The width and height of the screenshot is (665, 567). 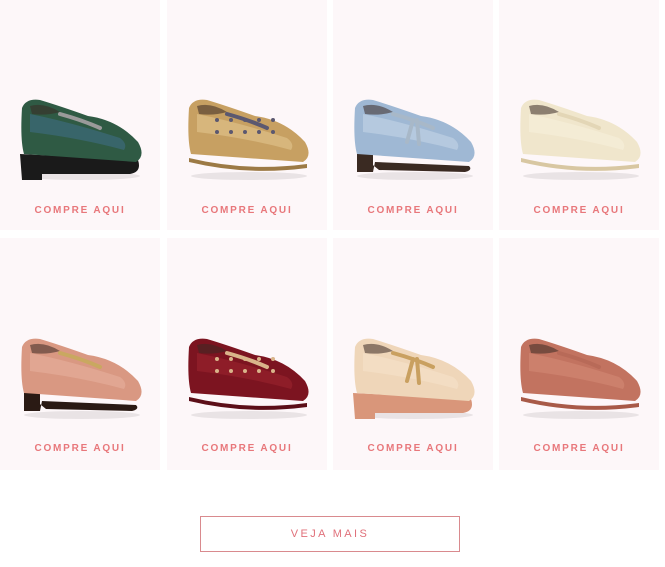 I want to click on gold-embellished-slipper-image, so click(x=247, y=115).